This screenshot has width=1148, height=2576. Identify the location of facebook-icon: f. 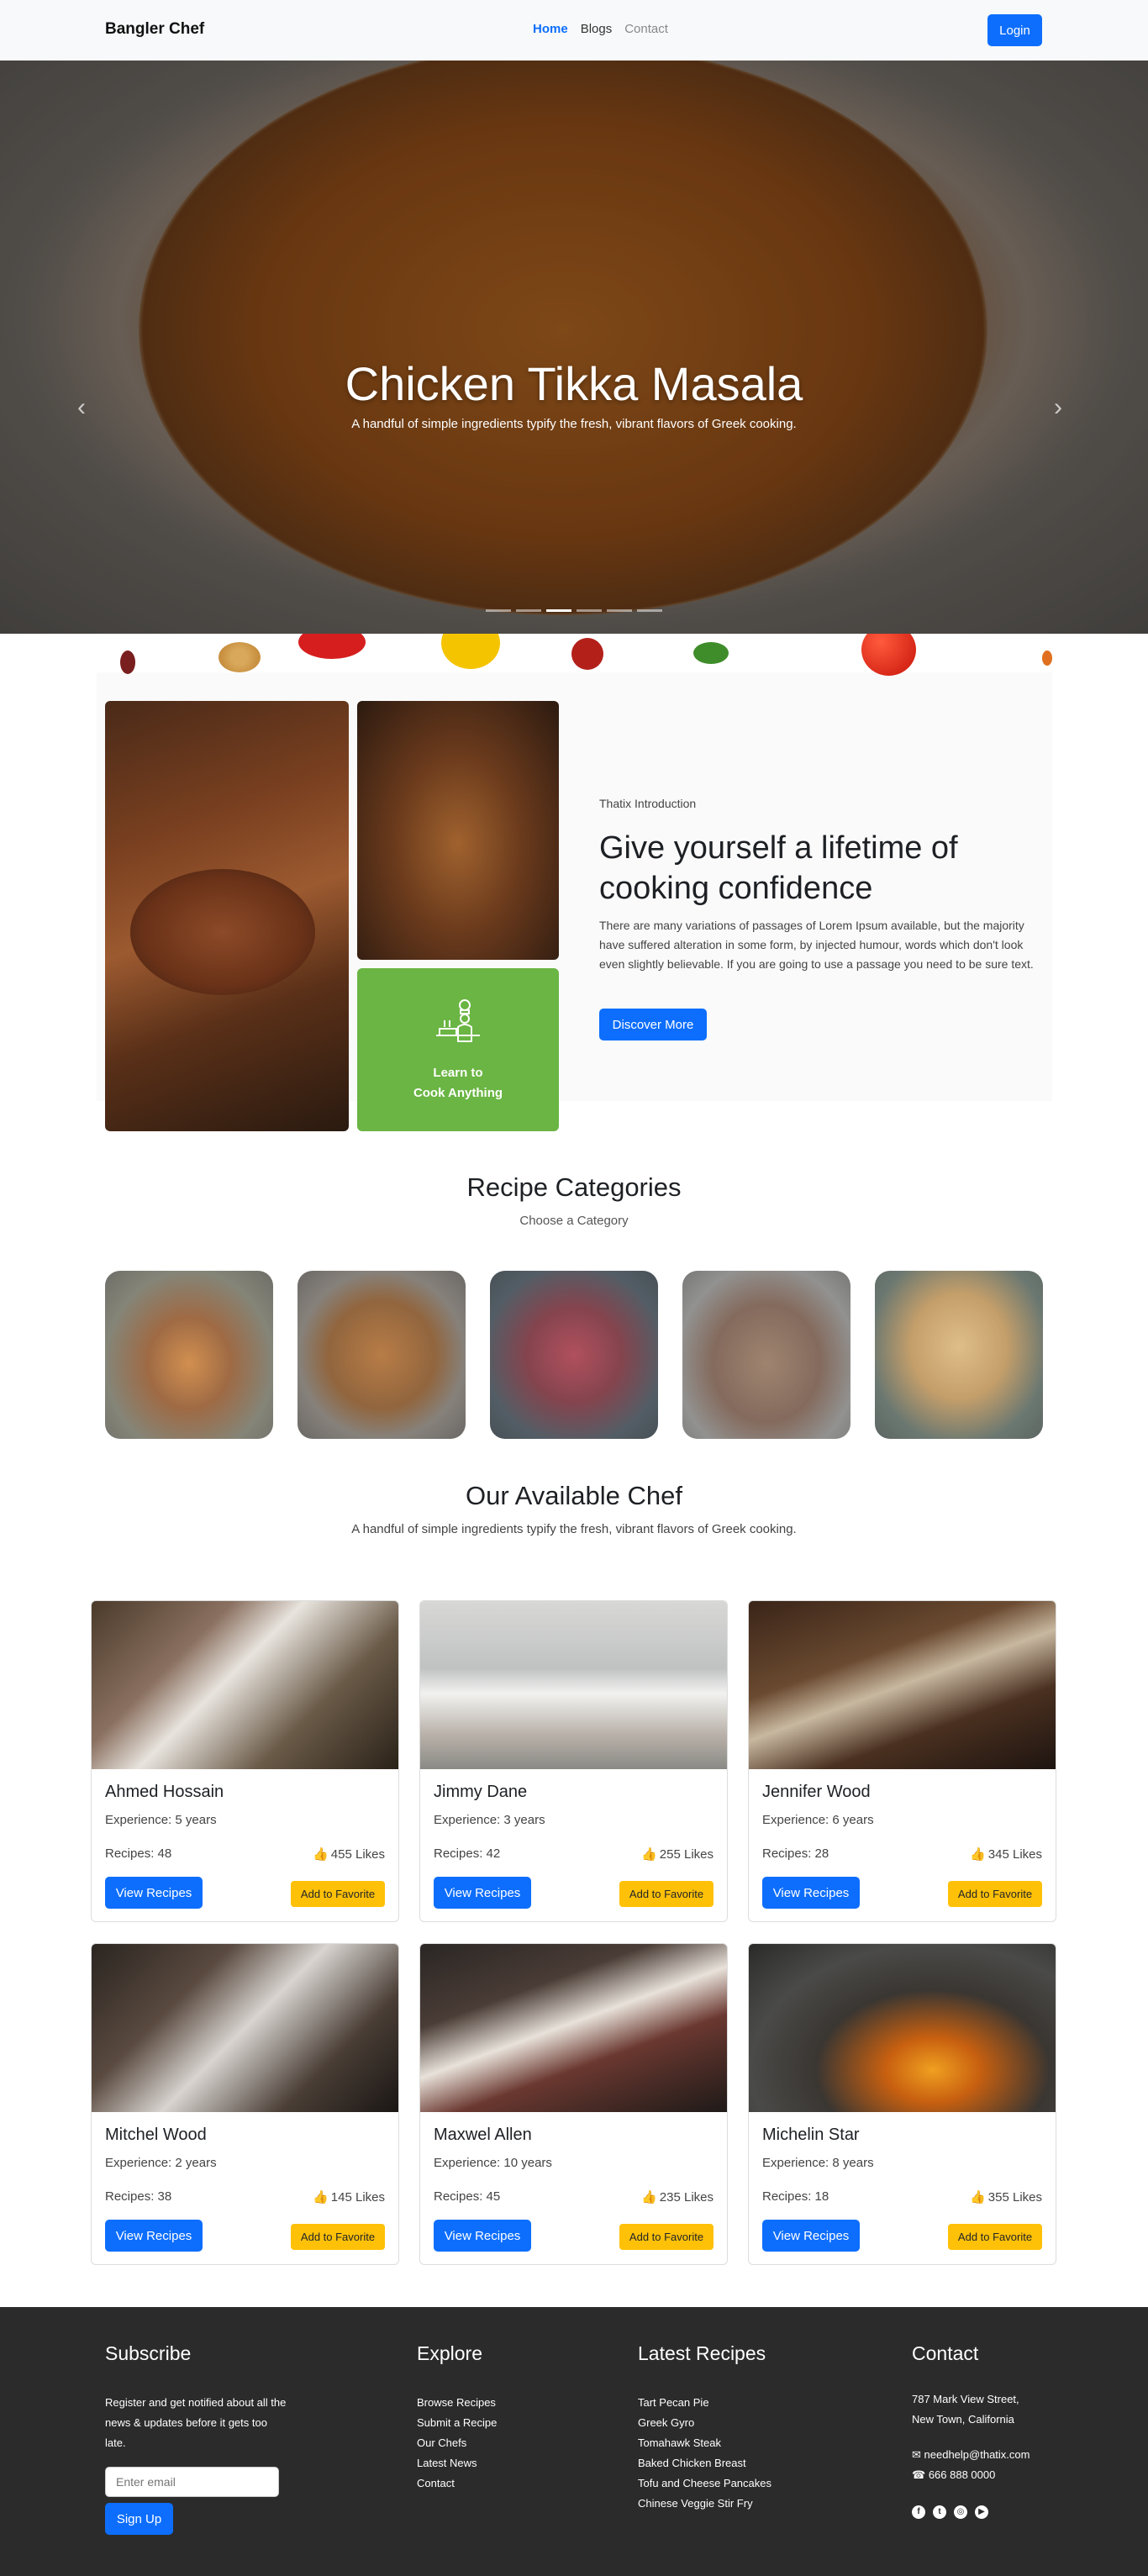
(918, 2512).